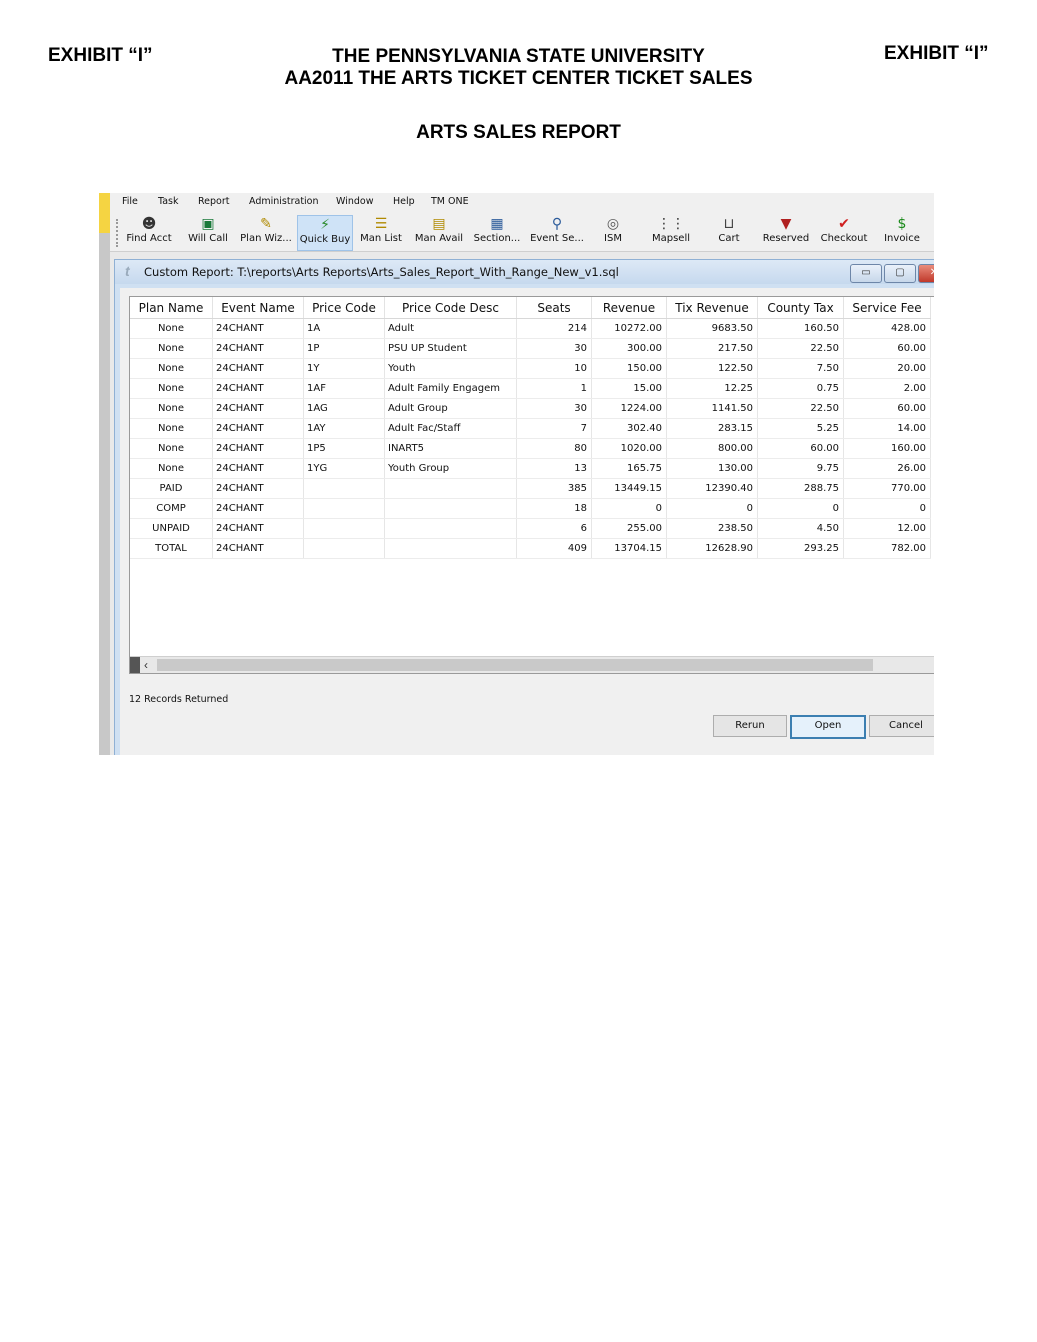 Image resolution: width=1037 pixels, height=1342 pixels. Describe the element at coordinates (127, 271) in the screenshot. I see `app-logo-icon: t` at that location.